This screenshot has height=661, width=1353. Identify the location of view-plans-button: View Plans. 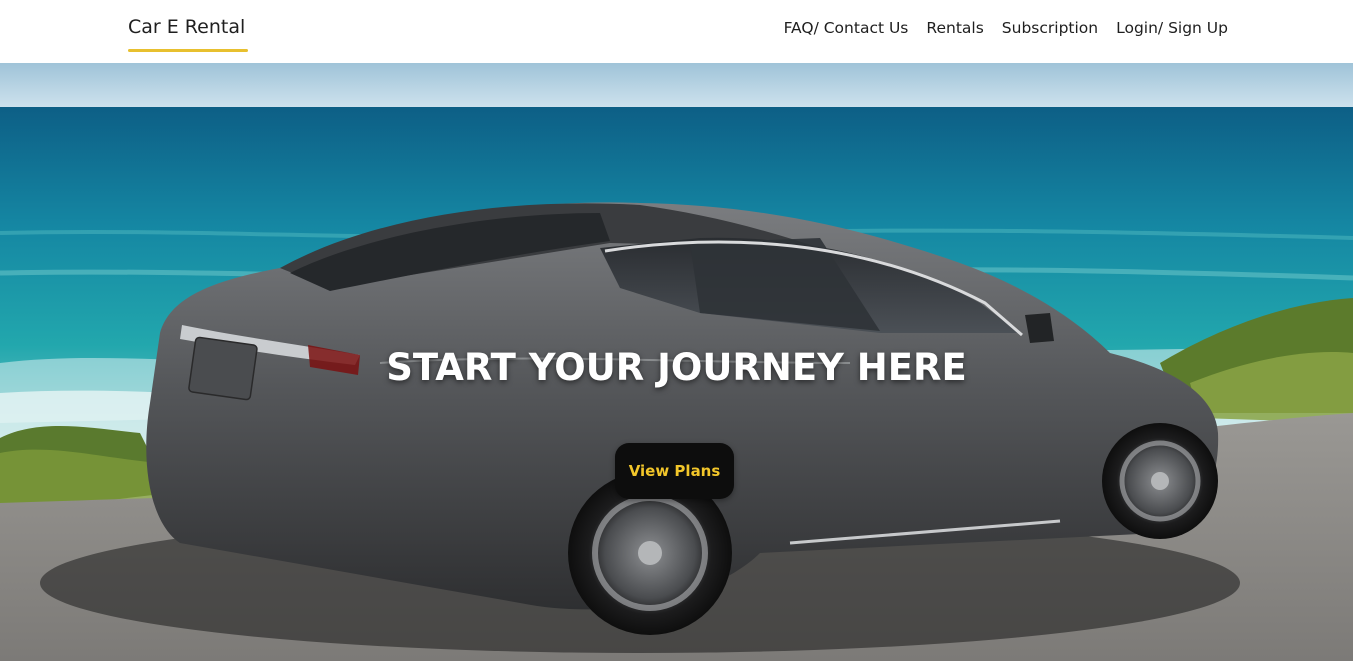
(674, 471).